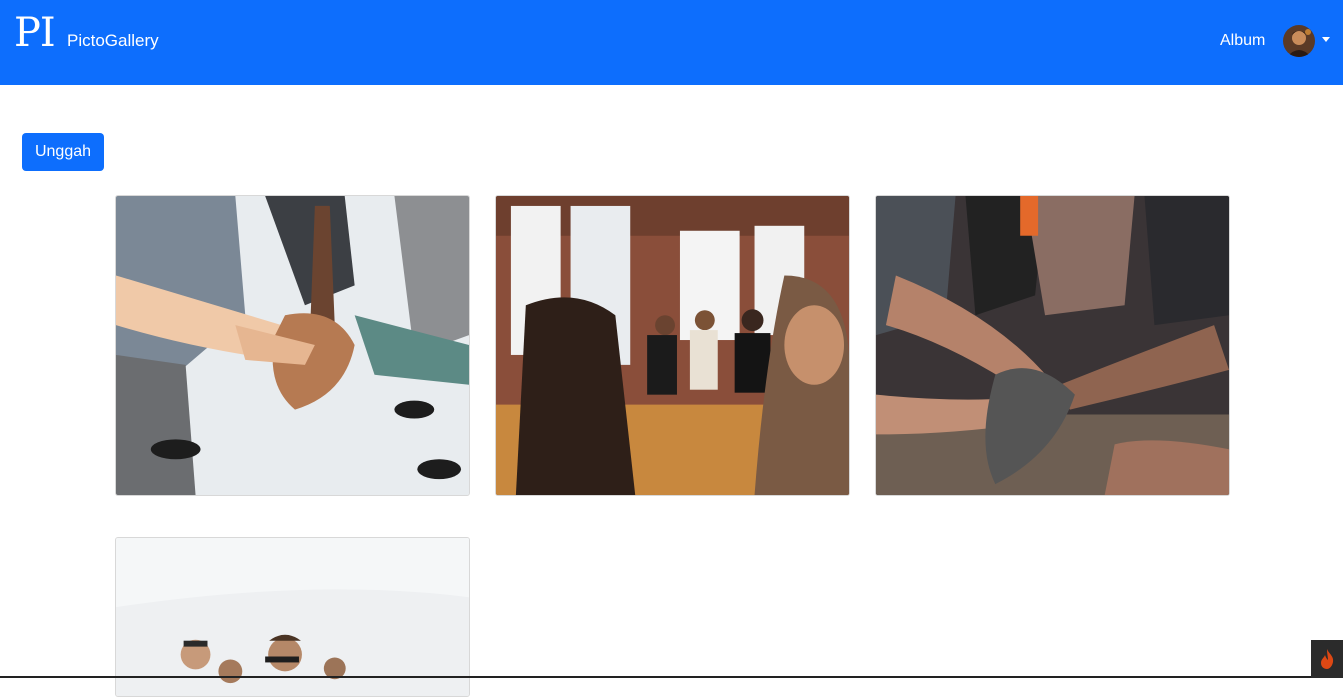  I want to click on flame-icon, so click(1327, 659).